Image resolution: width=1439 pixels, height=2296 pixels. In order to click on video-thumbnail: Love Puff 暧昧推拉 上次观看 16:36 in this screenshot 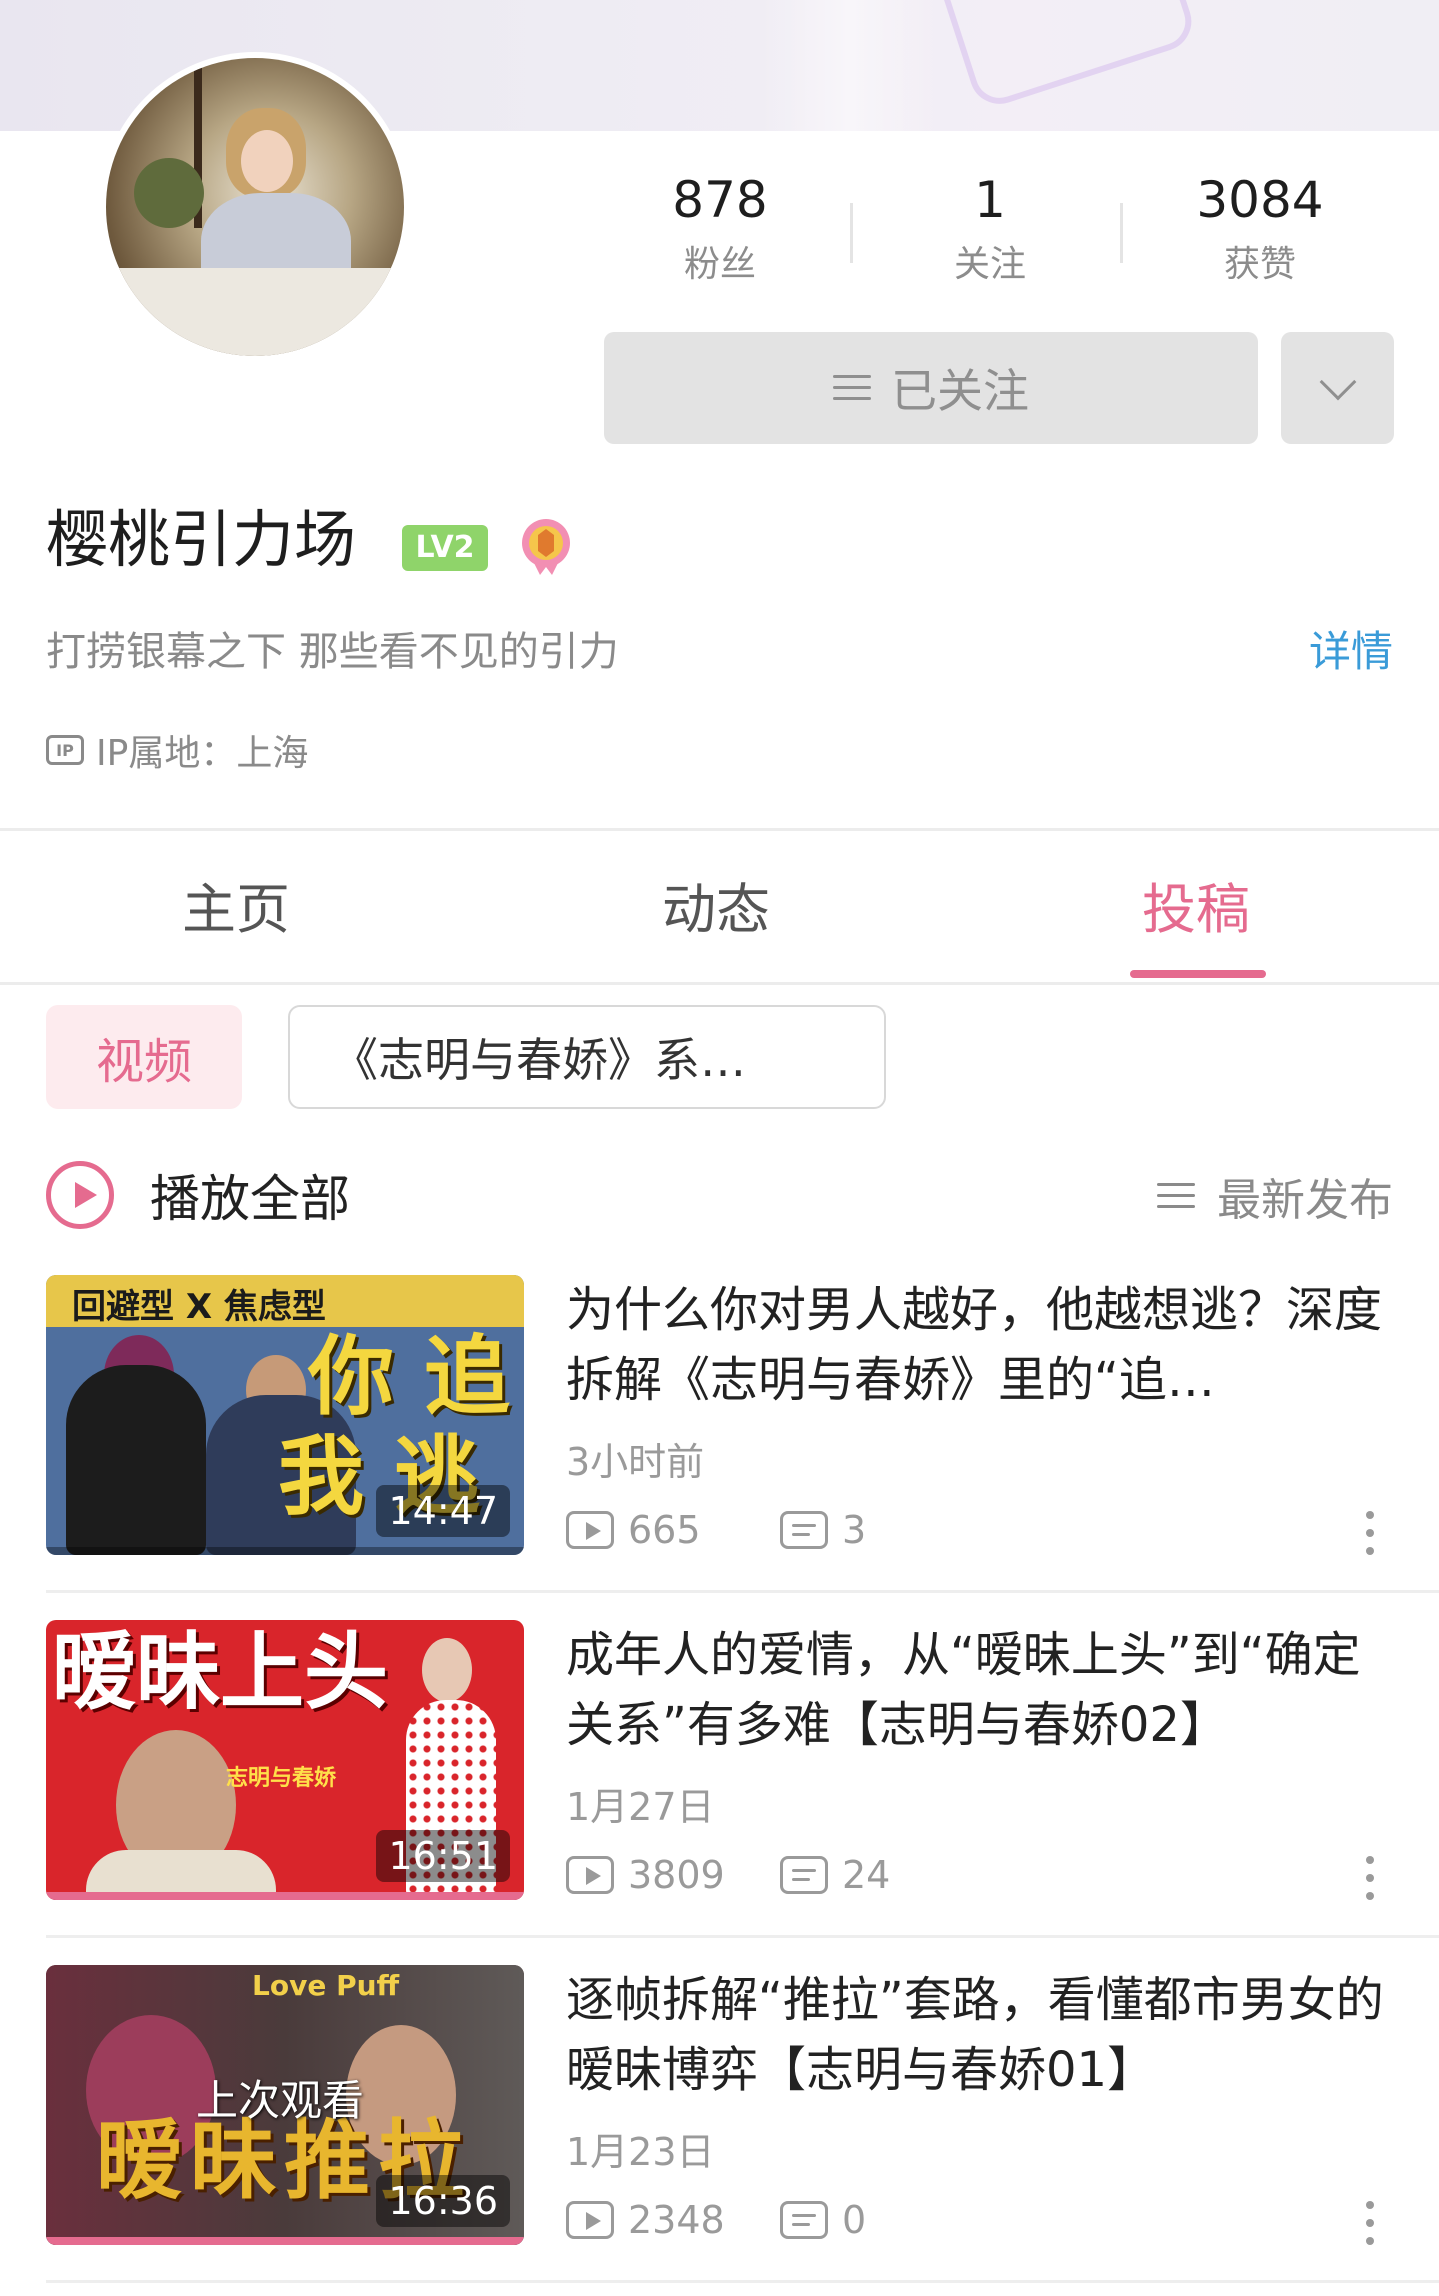, I will do `click(285, 2105)`.